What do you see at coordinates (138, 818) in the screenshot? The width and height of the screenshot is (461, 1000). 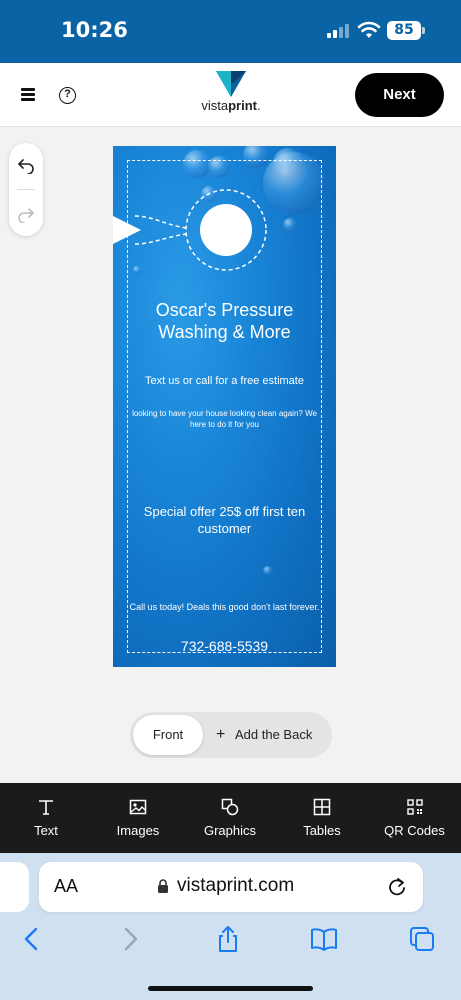 I see `tool-images: Images` at bounding box center [138, 818].